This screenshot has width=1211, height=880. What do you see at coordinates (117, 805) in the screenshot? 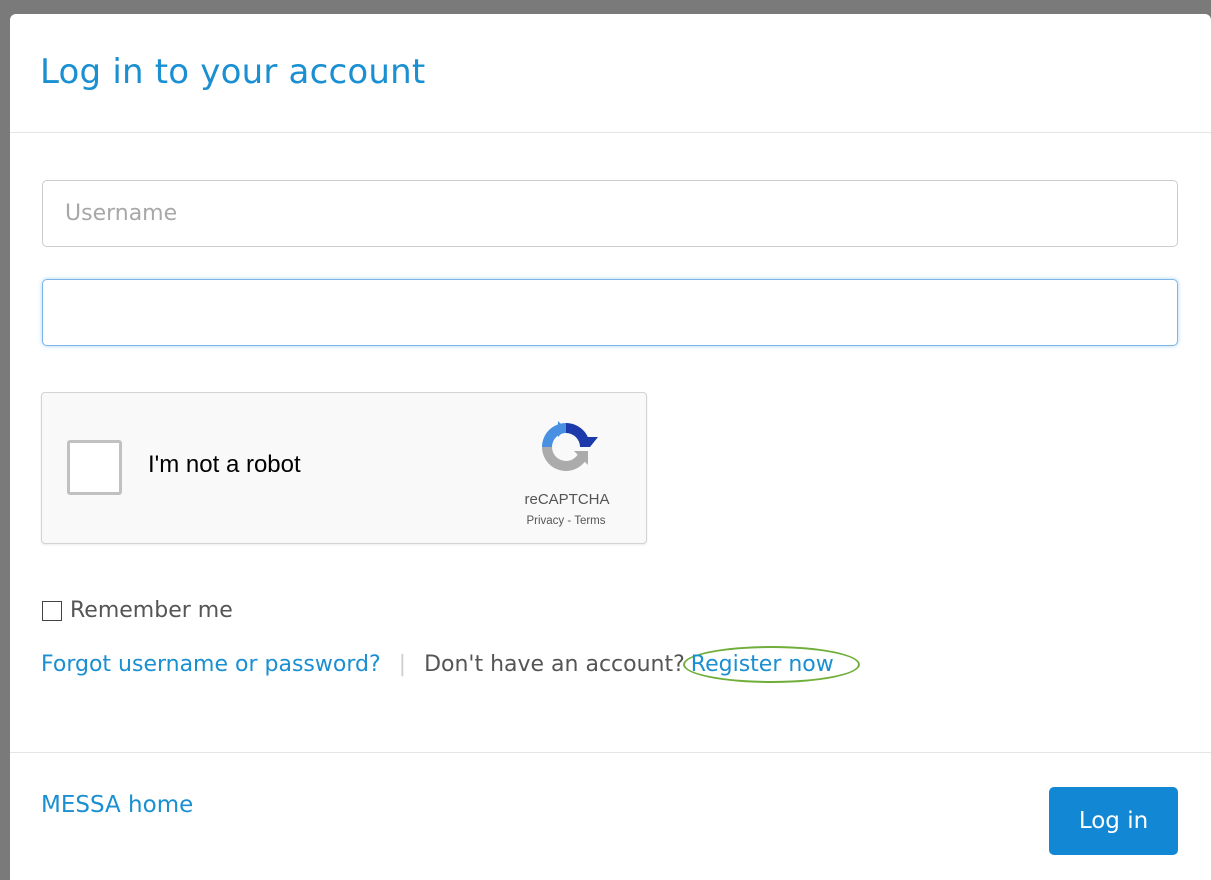
I see `home-link: MESSA home` at bounding box center [117, 805].